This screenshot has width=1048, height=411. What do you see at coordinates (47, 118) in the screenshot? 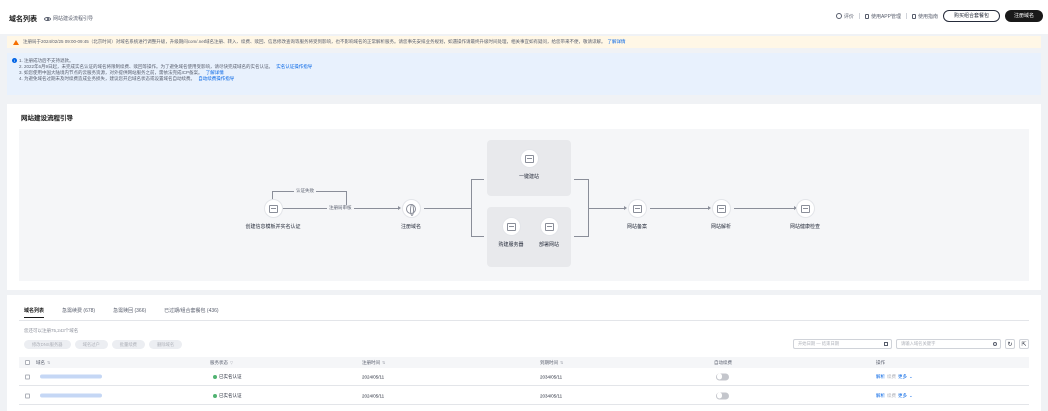
I see `flow-title: 网站建设流程引导` at bounding box center [47, 118].